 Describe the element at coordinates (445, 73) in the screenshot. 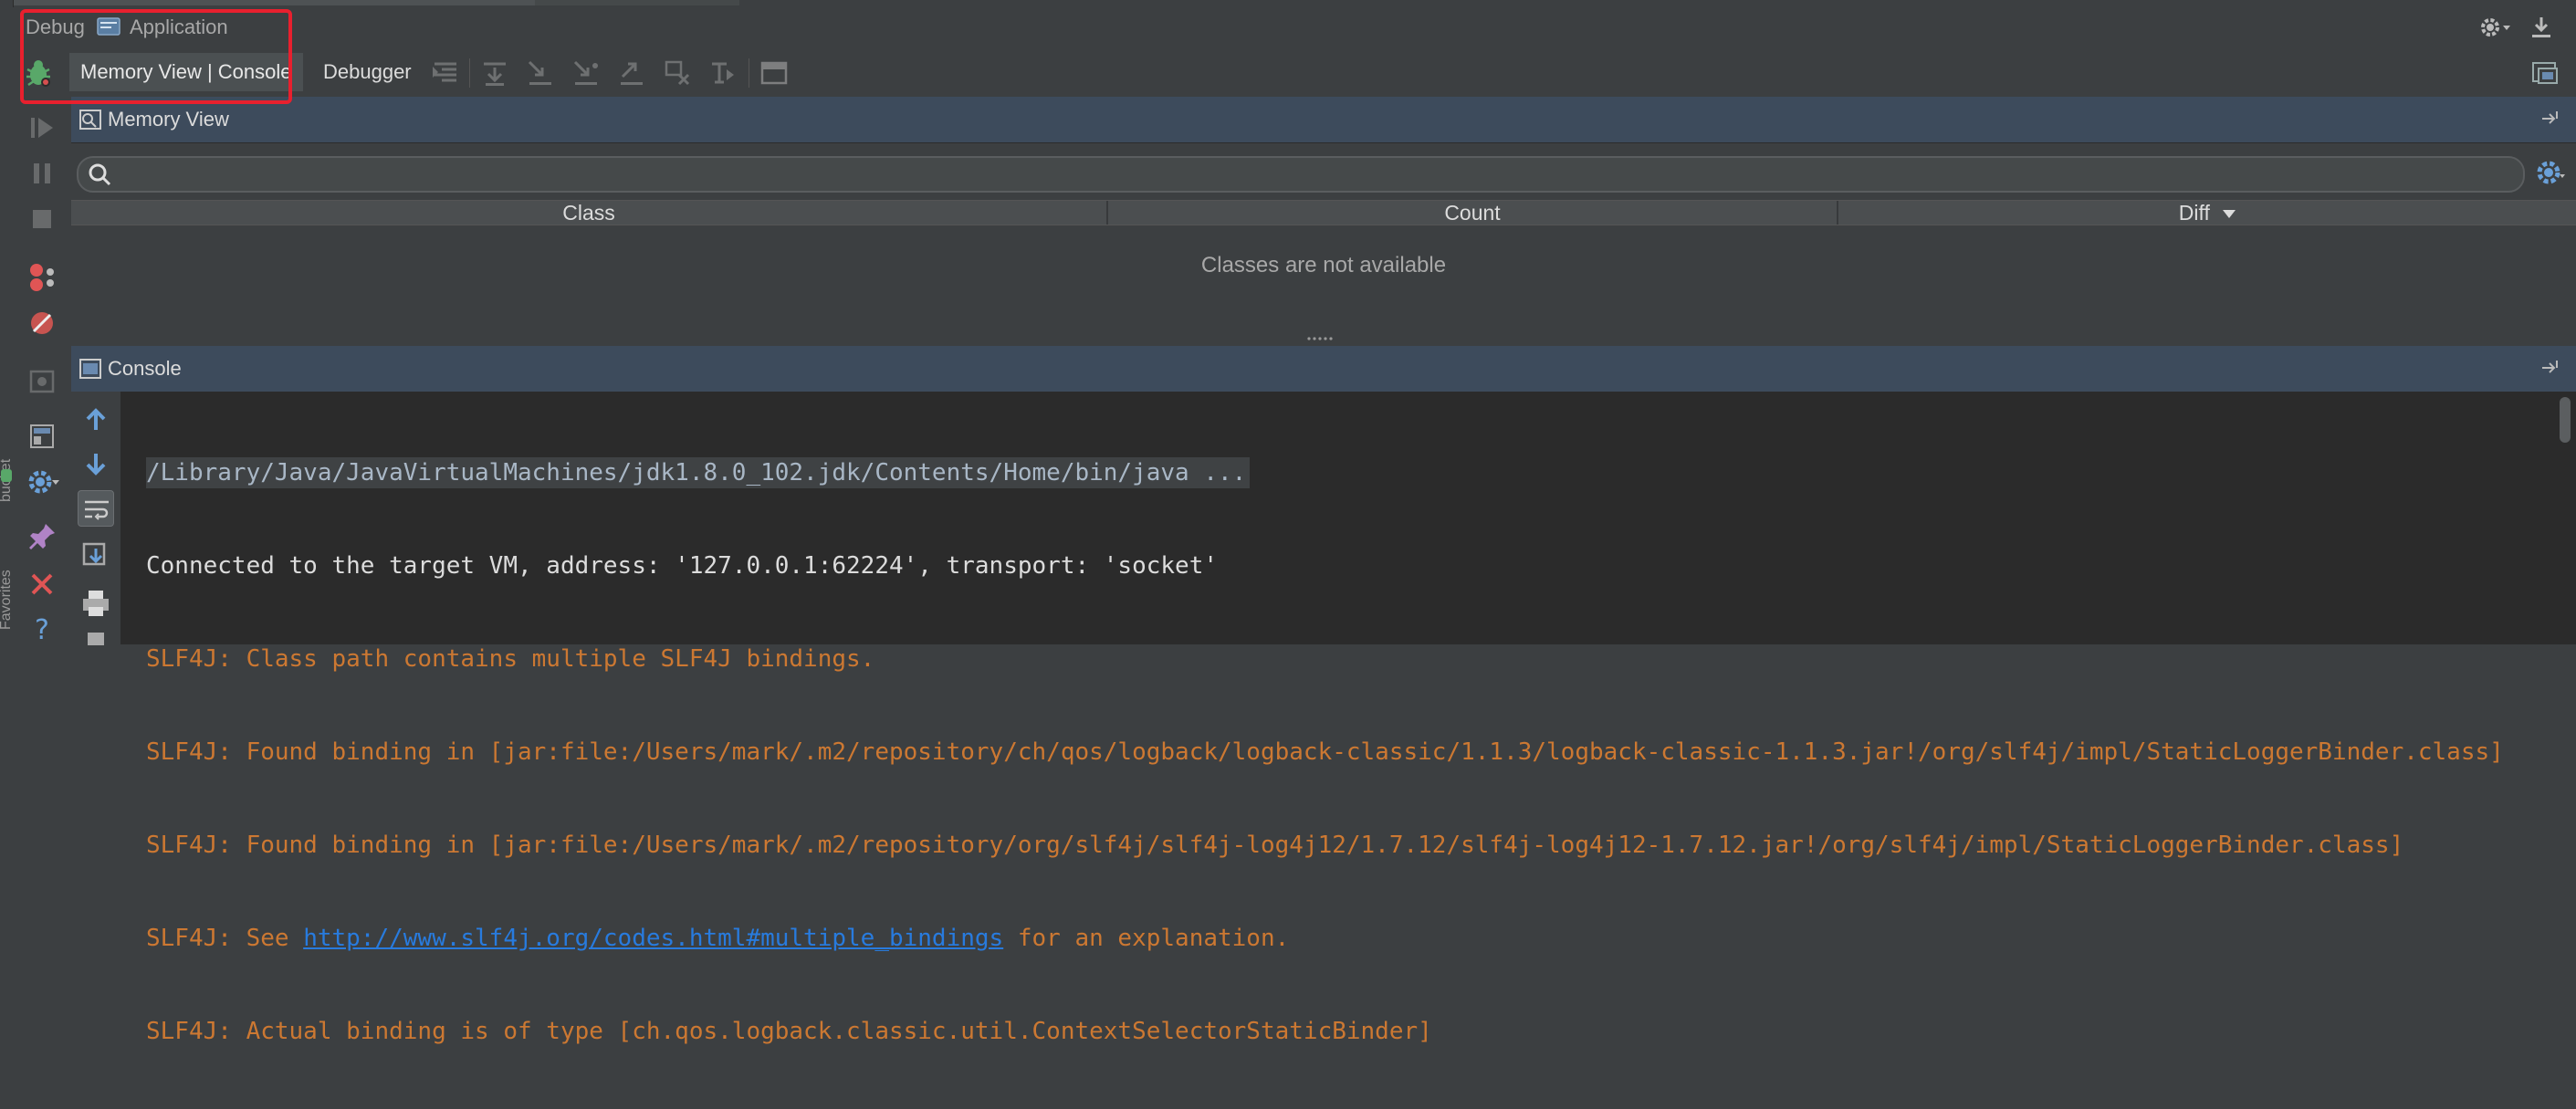

I see `show-execution-point-icon` at that location.